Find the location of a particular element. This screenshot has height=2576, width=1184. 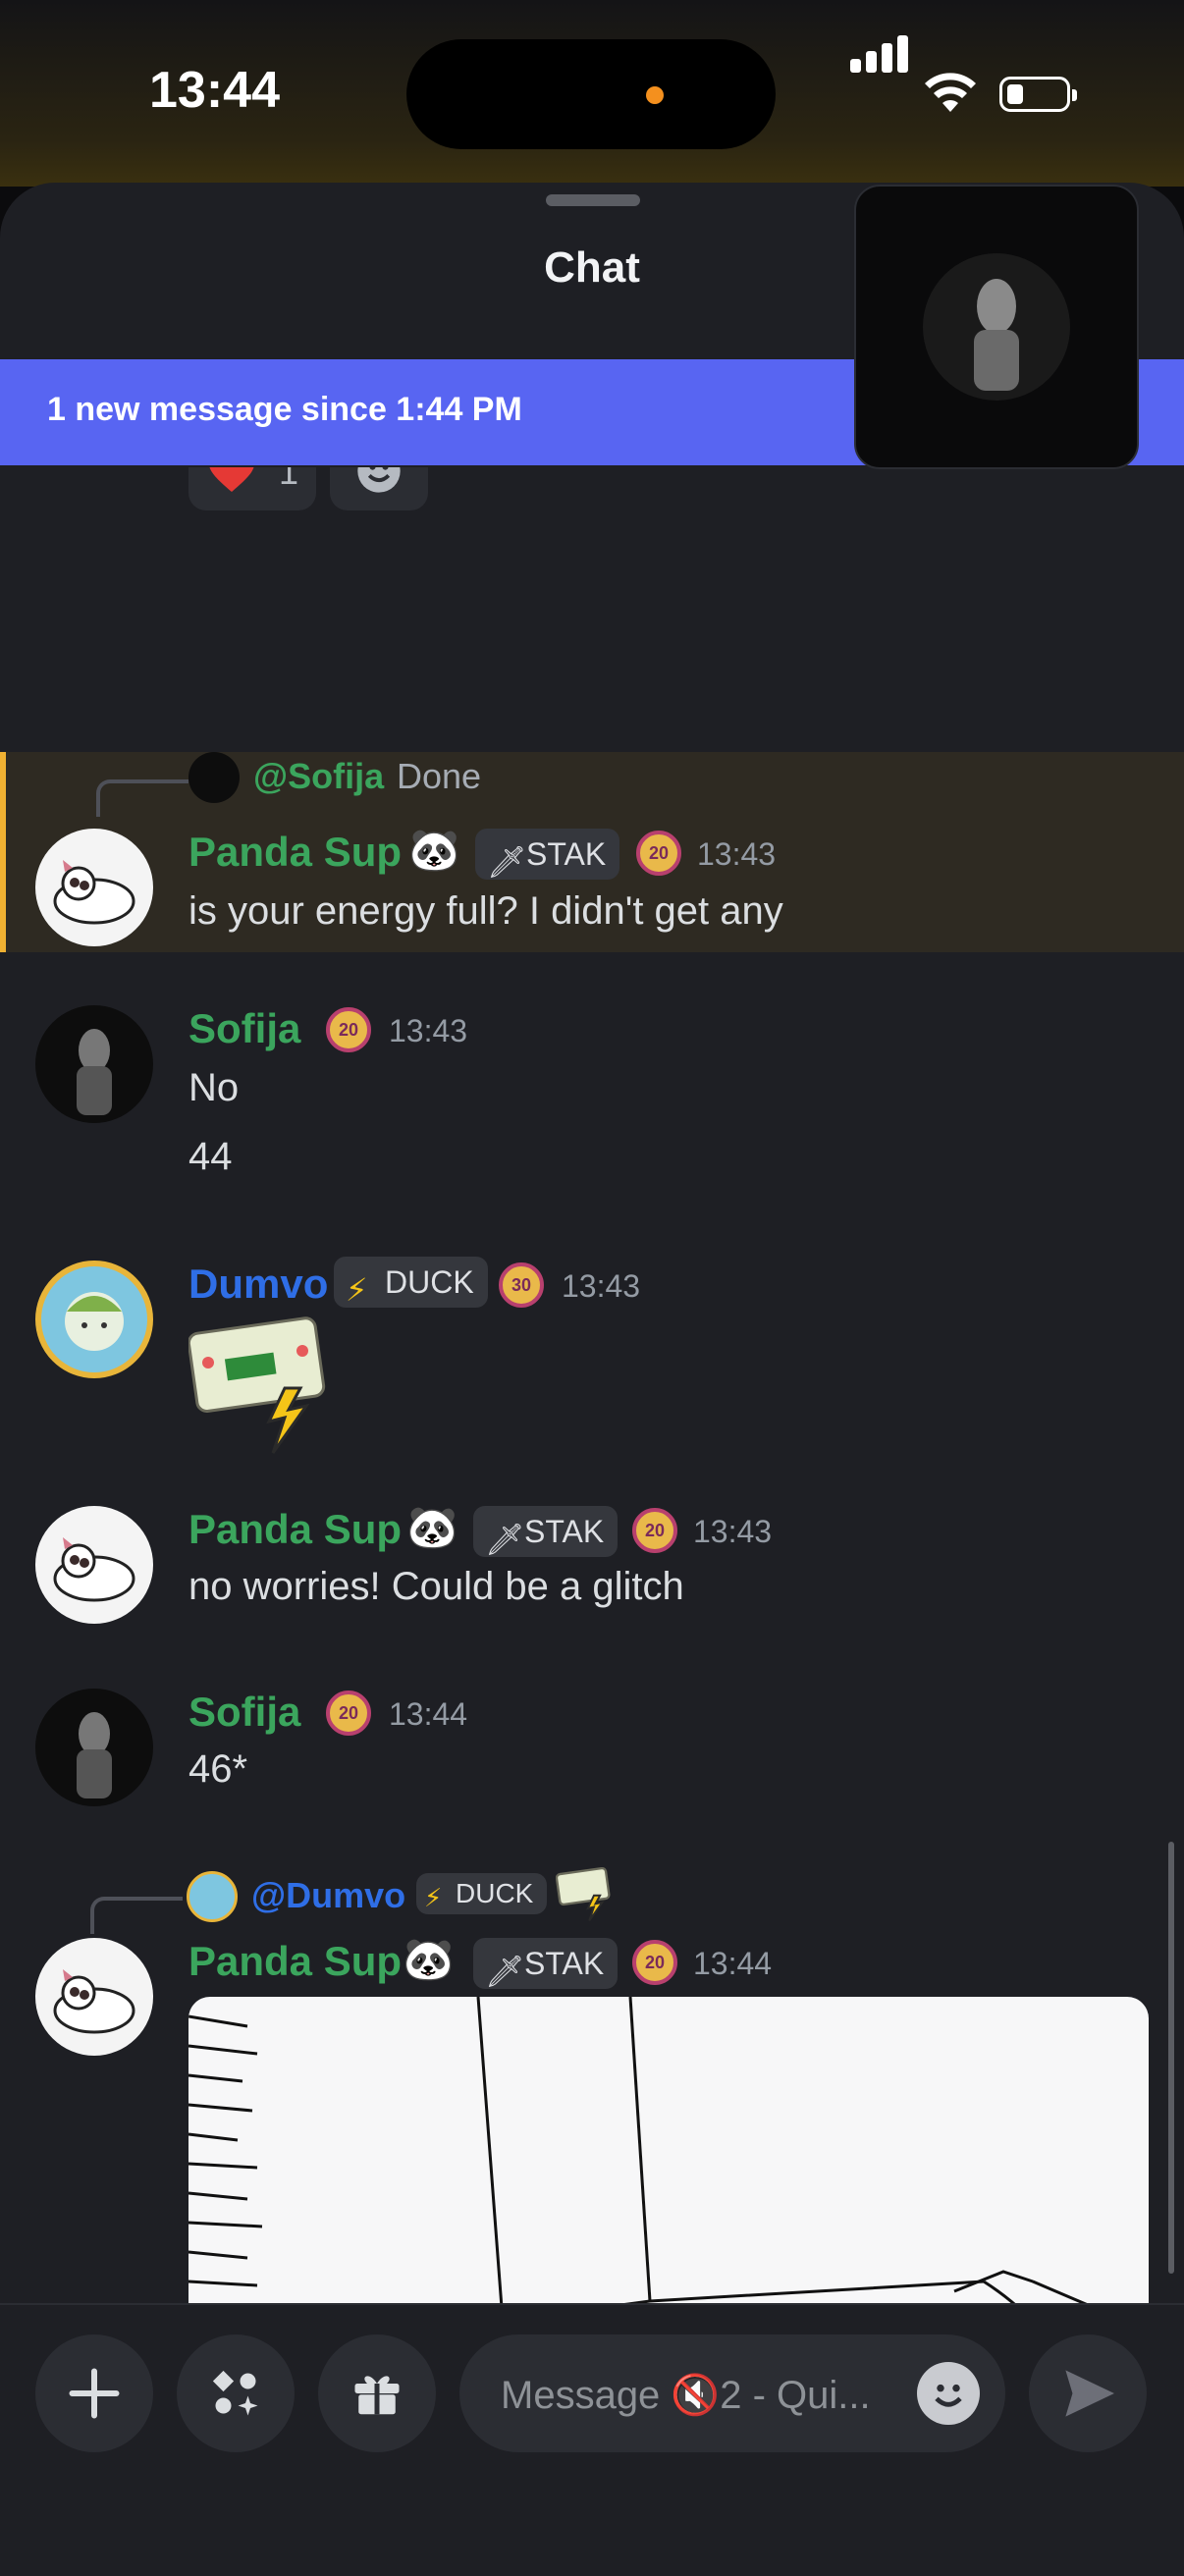

apps-button is located at coordinates (236, 2393).